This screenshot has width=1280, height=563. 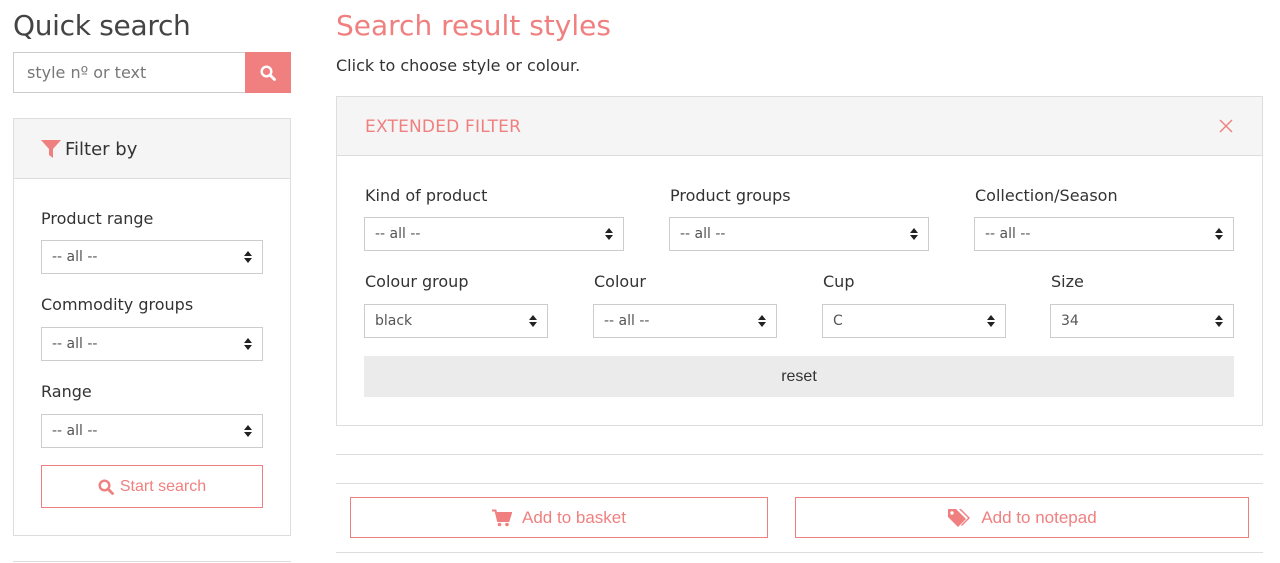 I want to click on range-select: -- all --, so click(x=152, y=431).